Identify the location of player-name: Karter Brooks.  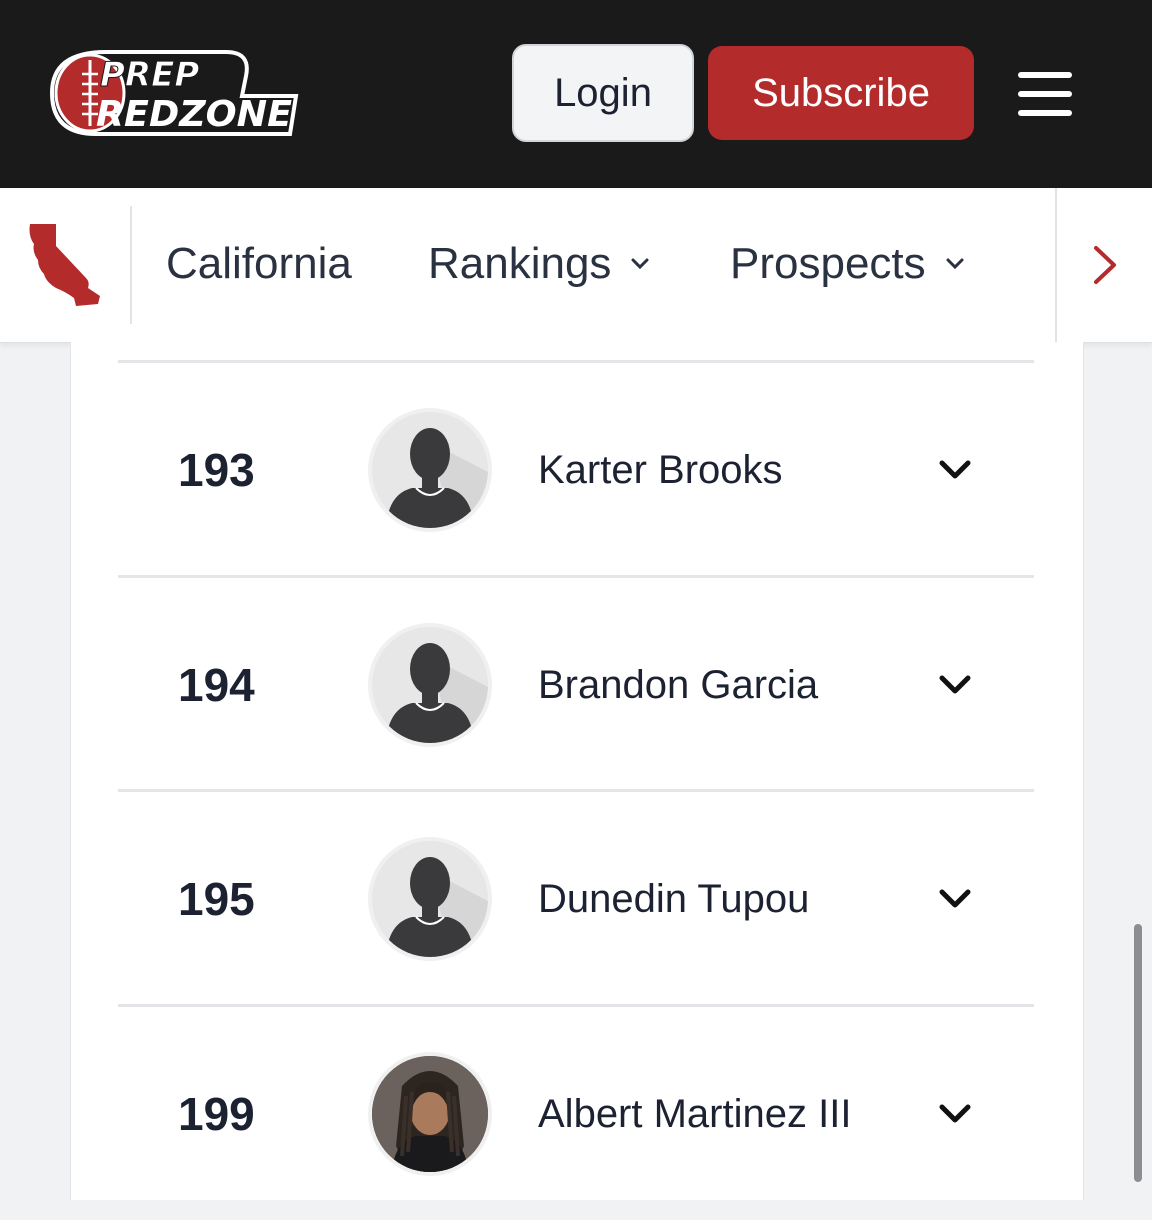
(660, 470).